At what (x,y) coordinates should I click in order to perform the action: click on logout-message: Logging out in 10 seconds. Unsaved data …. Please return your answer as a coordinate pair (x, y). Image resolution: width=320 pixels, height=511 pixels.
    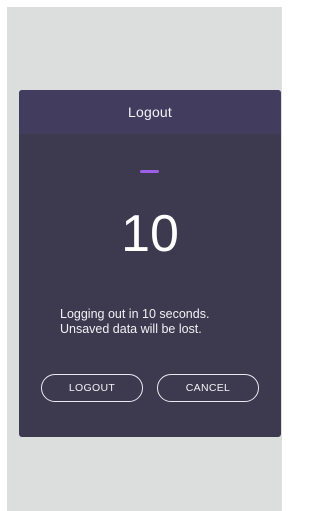
    Looking at the image, I should click on (165, 322).